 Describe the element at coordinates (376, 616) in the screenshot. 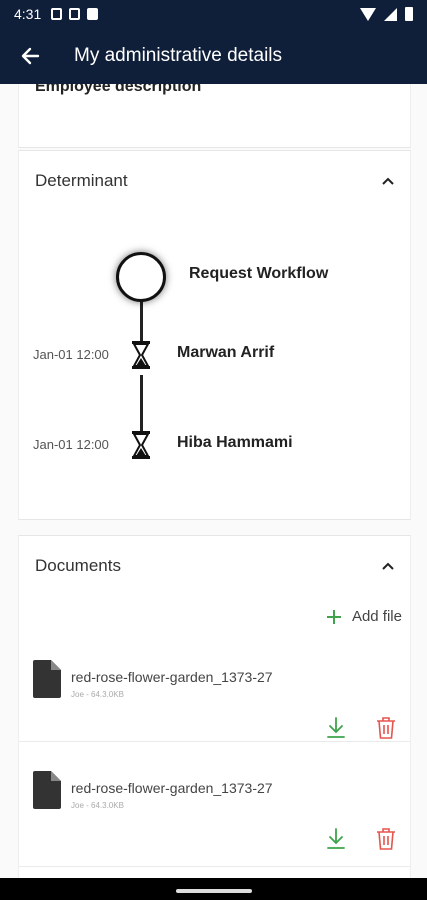

I see `add-file-label: Add file` at that location.